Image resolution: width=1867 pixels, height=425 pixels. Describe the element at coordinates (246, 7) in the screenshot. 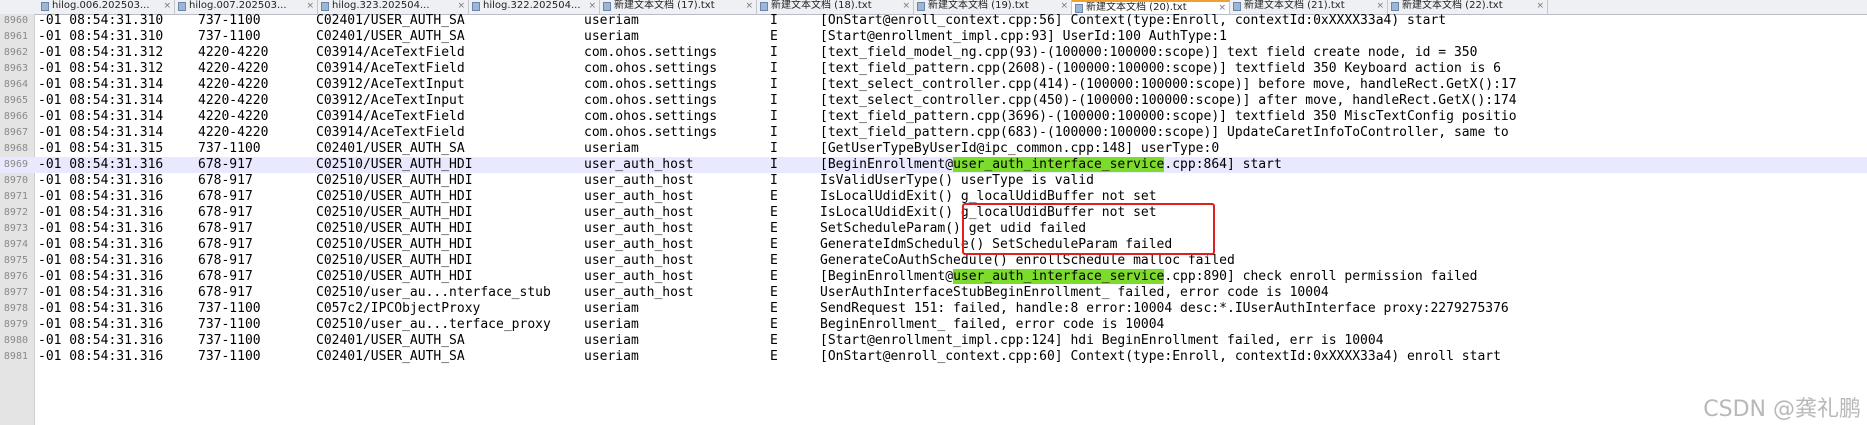

I see `tab-file-2: hilog.007.202503... ×` at that location.